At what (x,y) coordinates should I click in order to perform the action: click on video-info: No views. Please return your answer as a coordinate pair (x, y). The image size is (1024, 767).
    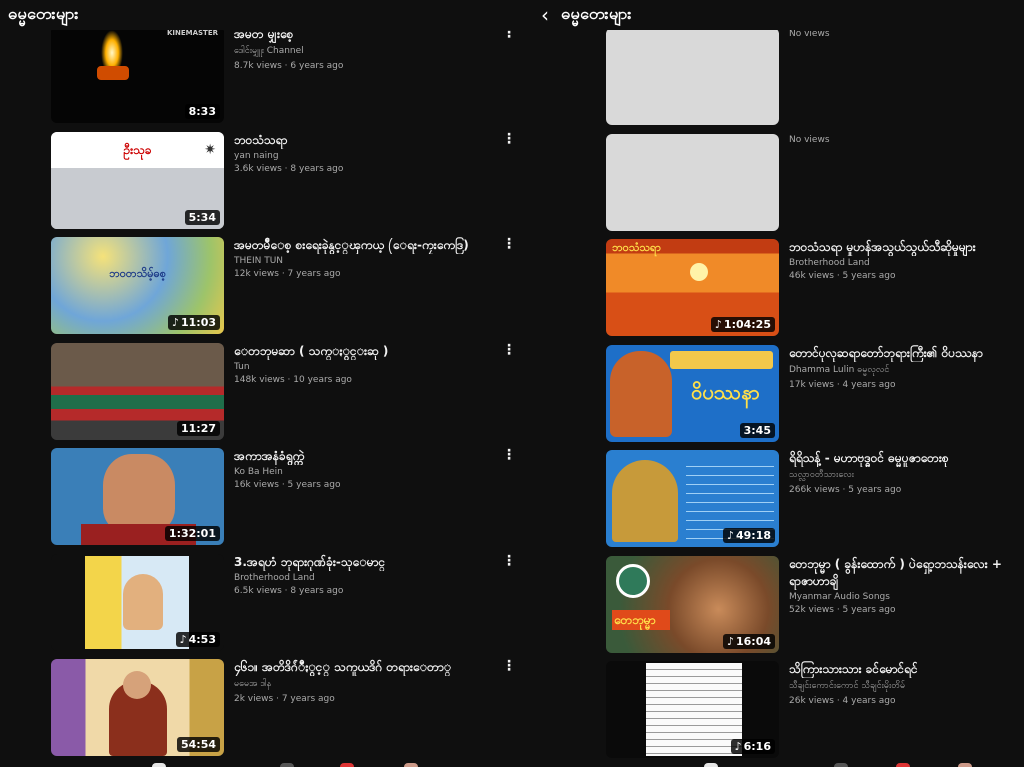
    Looking at the image, I should click on (906, 139).